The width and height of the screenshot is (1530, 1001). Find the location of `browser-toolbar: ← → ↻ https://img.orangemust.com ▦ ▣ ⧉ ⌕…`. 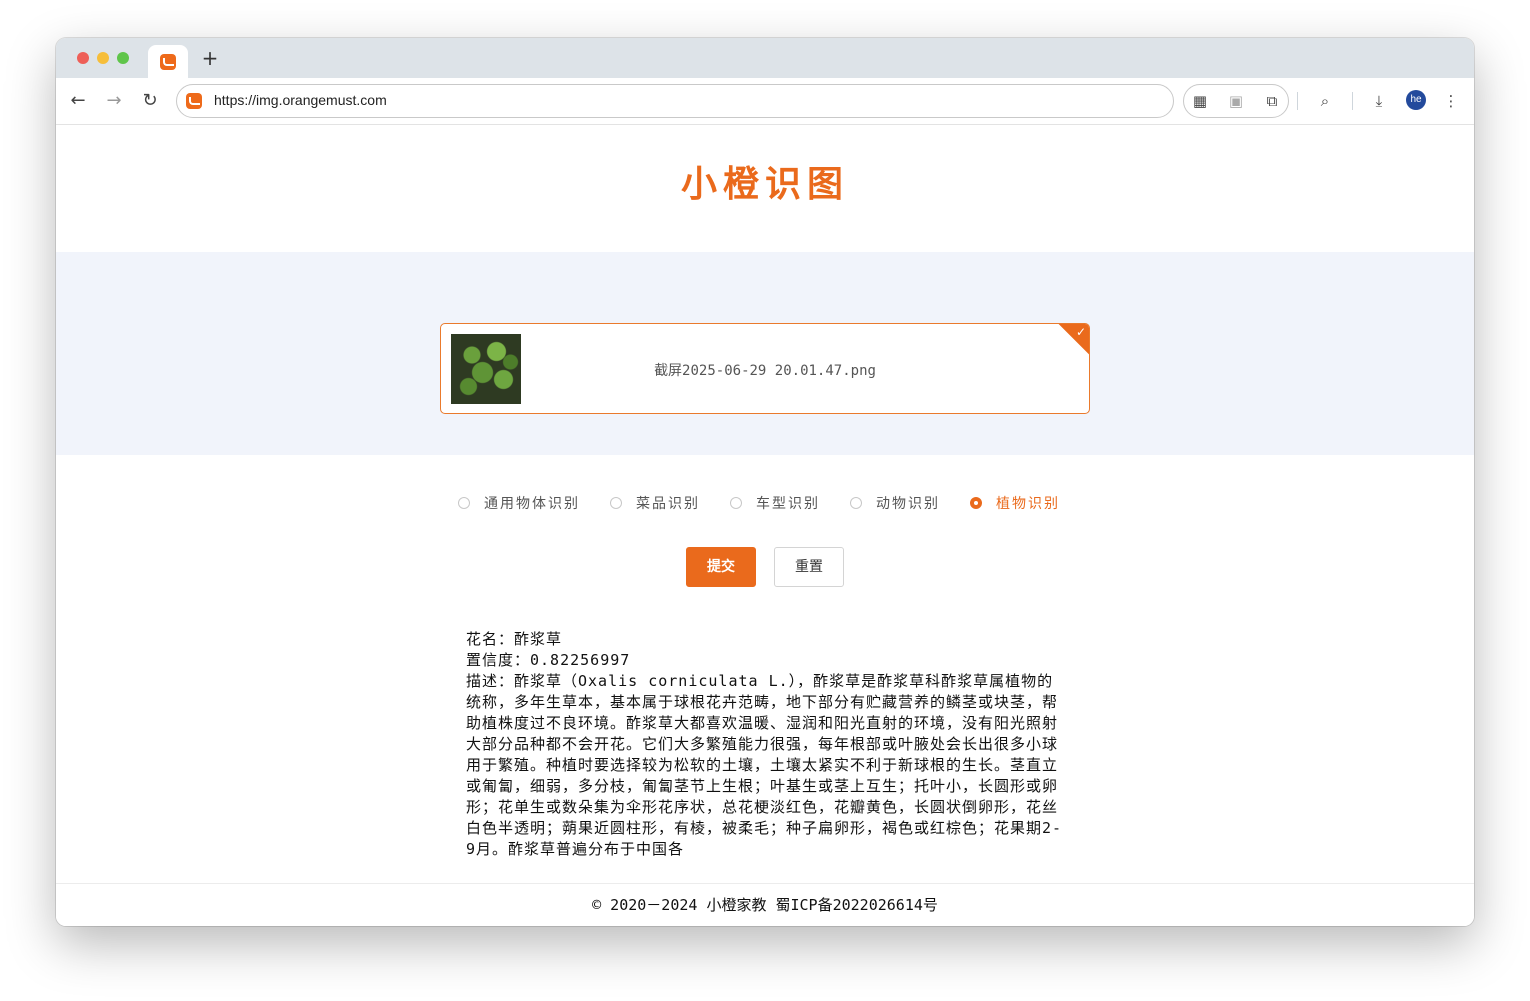

browser-toolbar: ← → ↻ https://img.orangemust.com ▦ ▣ ⧉ ⌕… is located at coordinates (765, 101).